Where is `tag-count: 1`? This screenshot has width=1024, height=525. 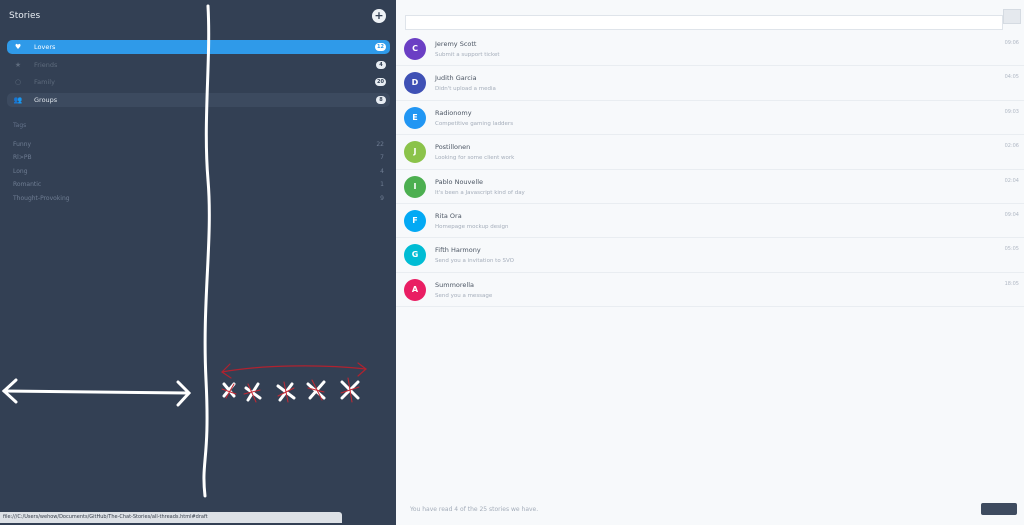
tag-count: 1 is located at coordinates (382, 185).